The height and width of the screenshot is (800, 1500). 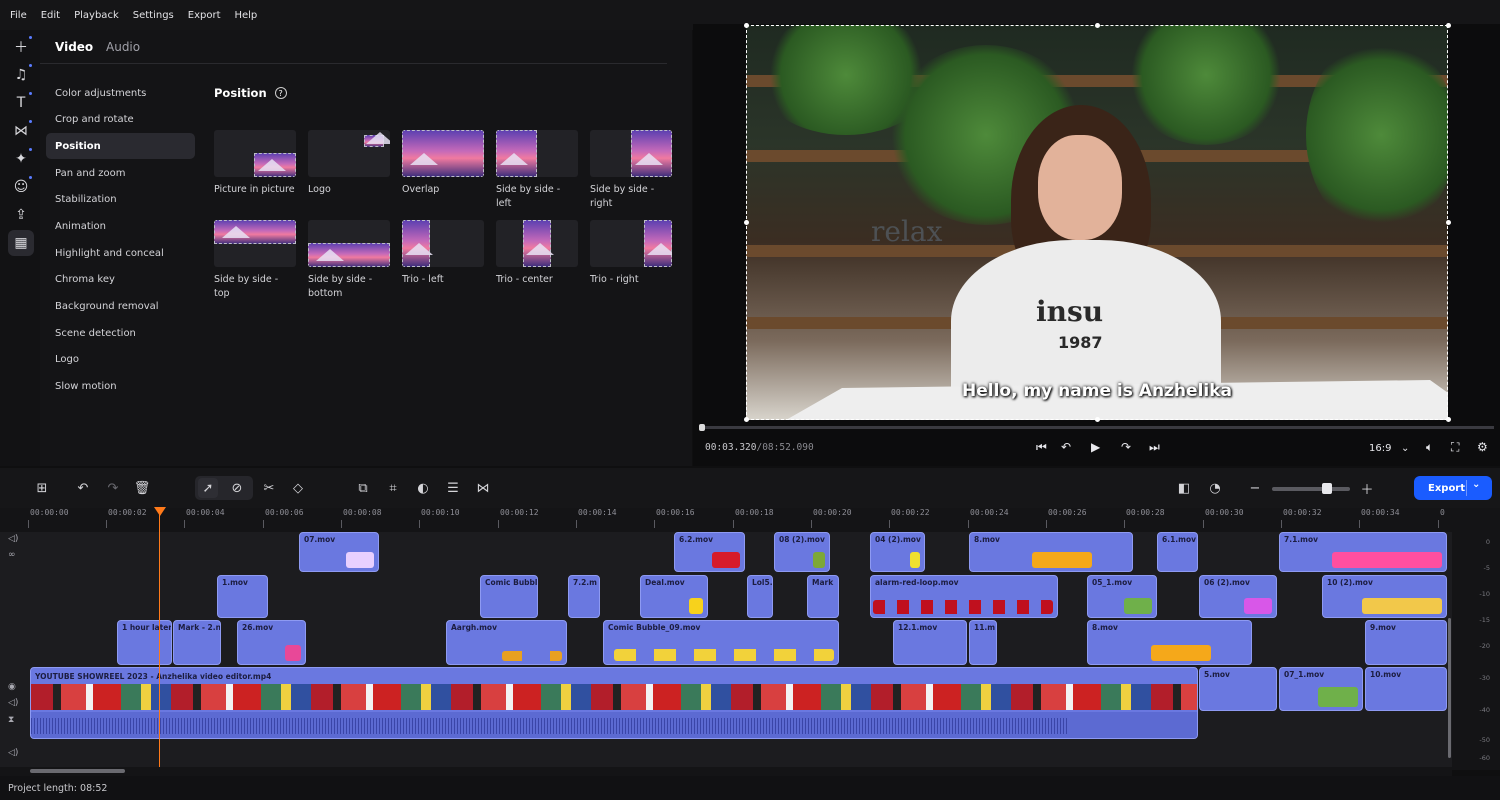 I want to click on zoom-in-icon: ＋, so click(x=1367, y=488).